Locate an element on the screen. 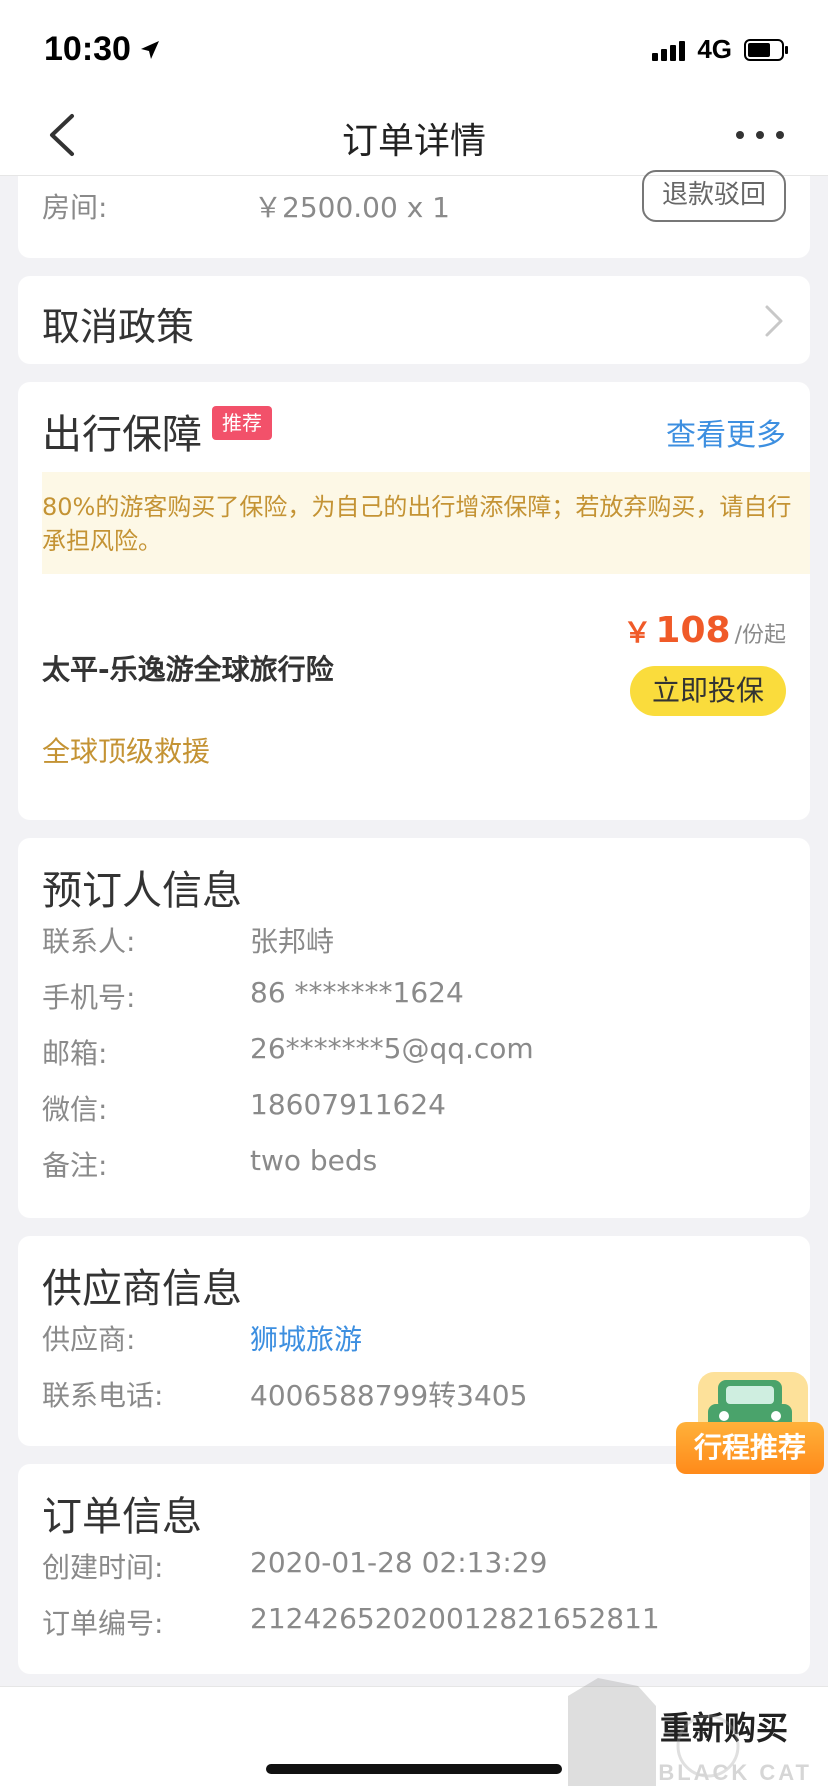 The image size is (828, 1792). signal-icon is located at coordinates (669, 50).